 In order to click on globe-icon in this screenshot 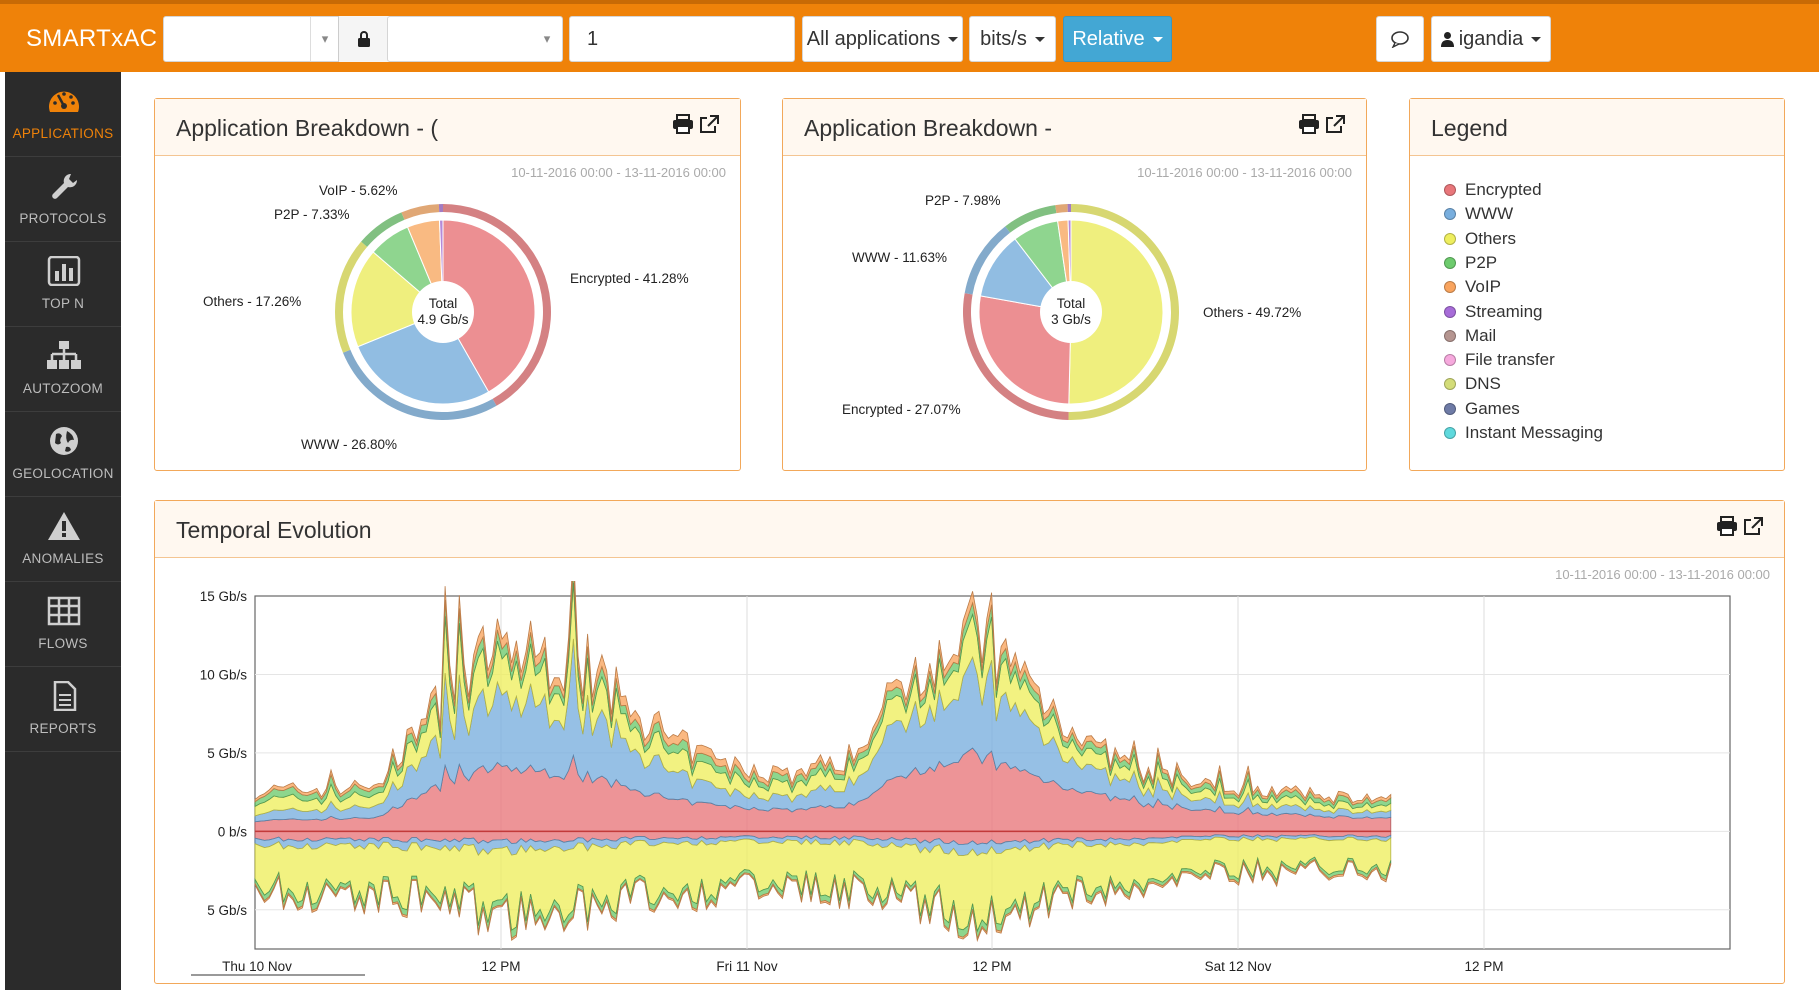, I will do `click(64, 441)`.